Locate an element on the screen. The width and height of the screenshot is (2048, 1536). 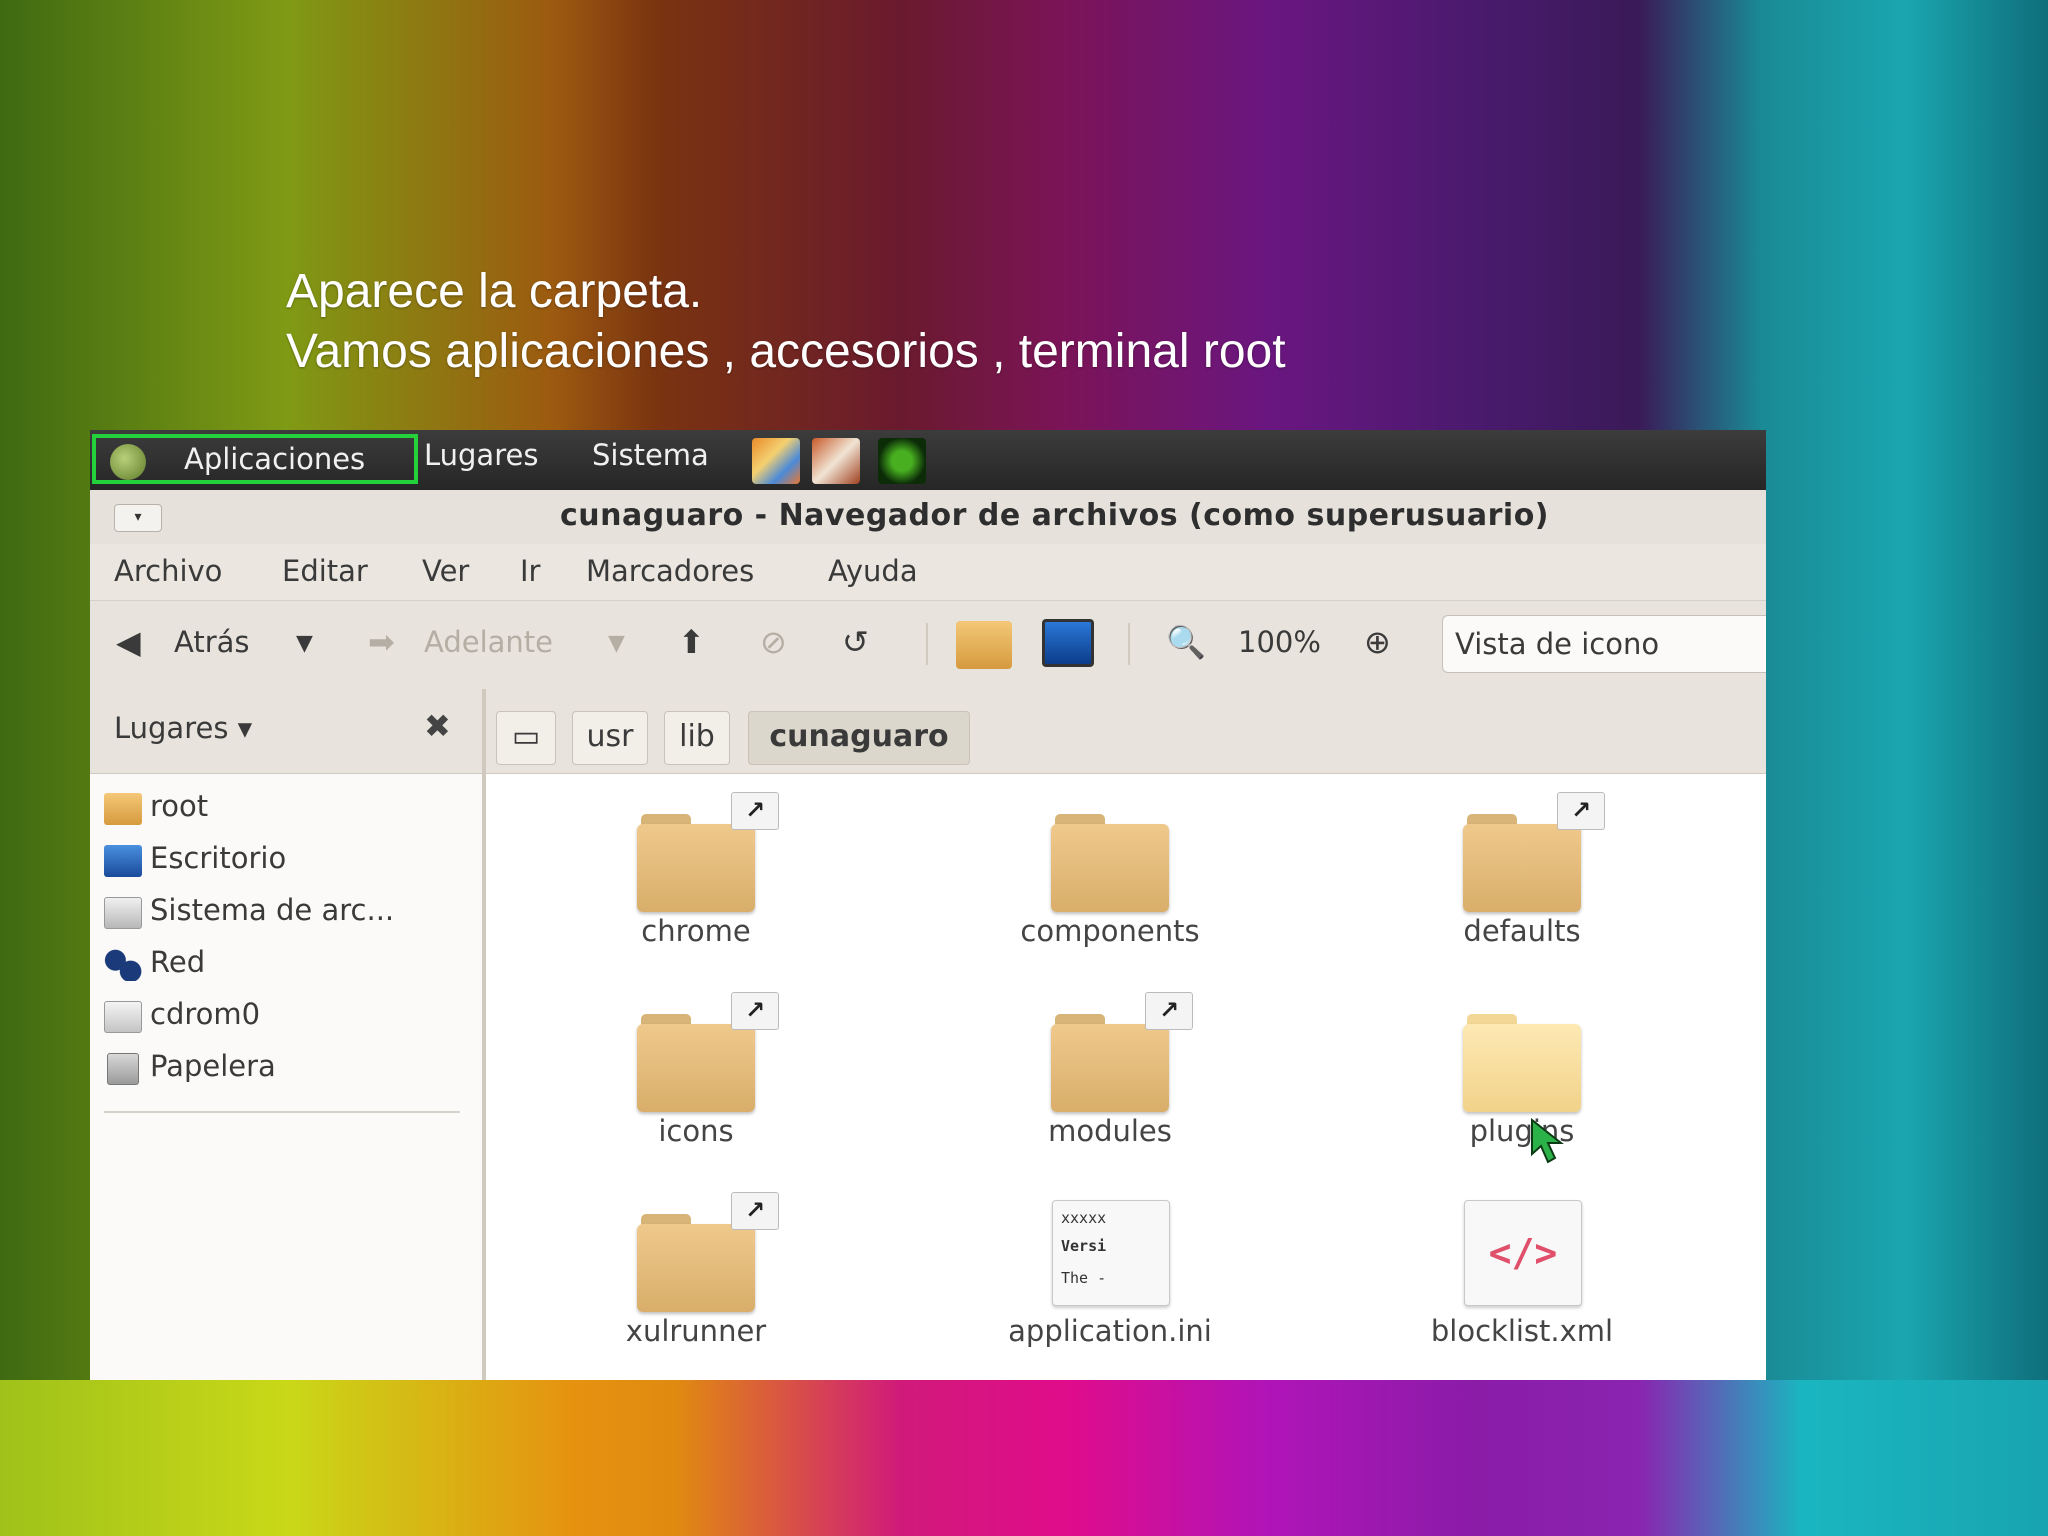
crumb-root-drive-icon: ▭ is located at coordinates (526, 738).